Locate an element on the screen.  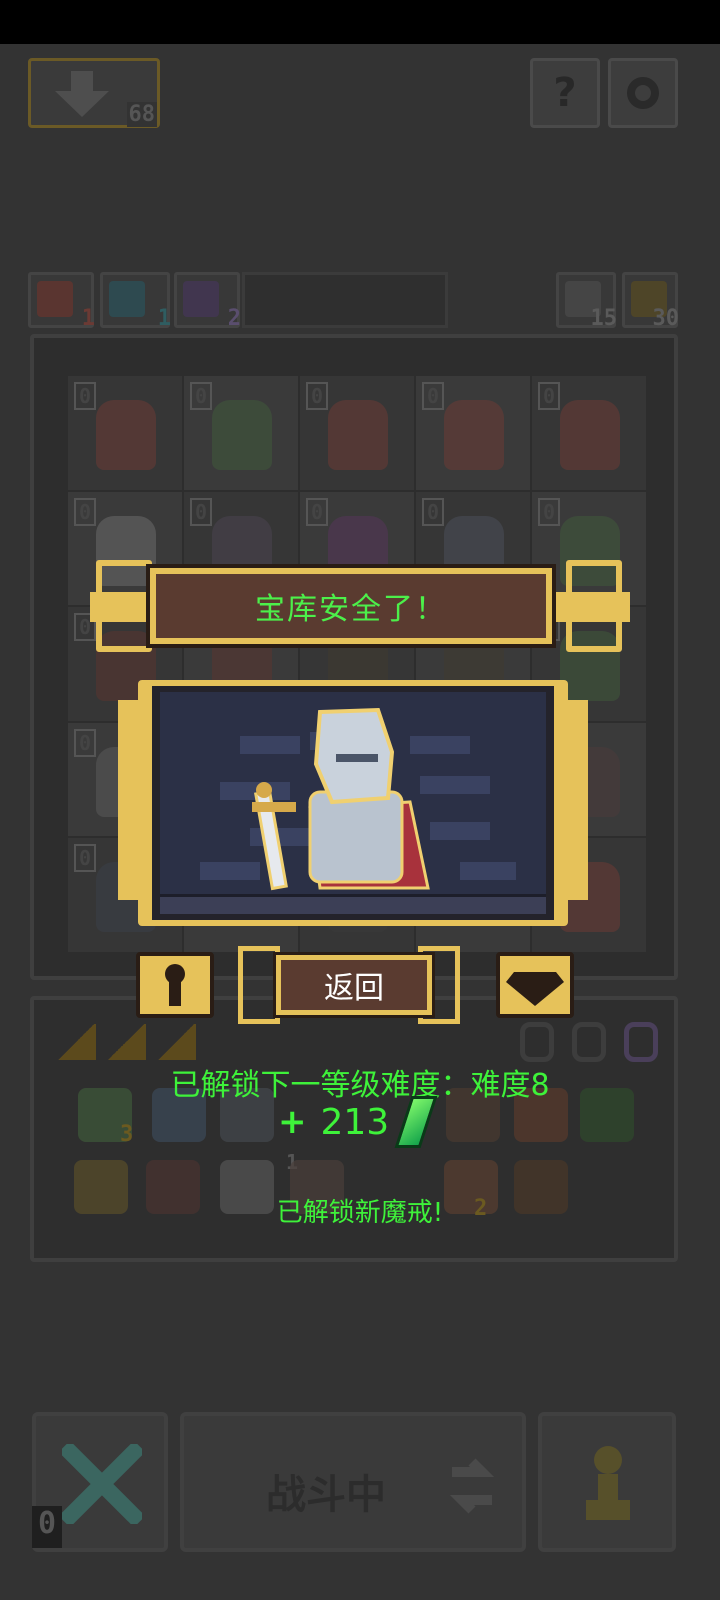
energy-value: 2 is located at coordinates (234, 318).